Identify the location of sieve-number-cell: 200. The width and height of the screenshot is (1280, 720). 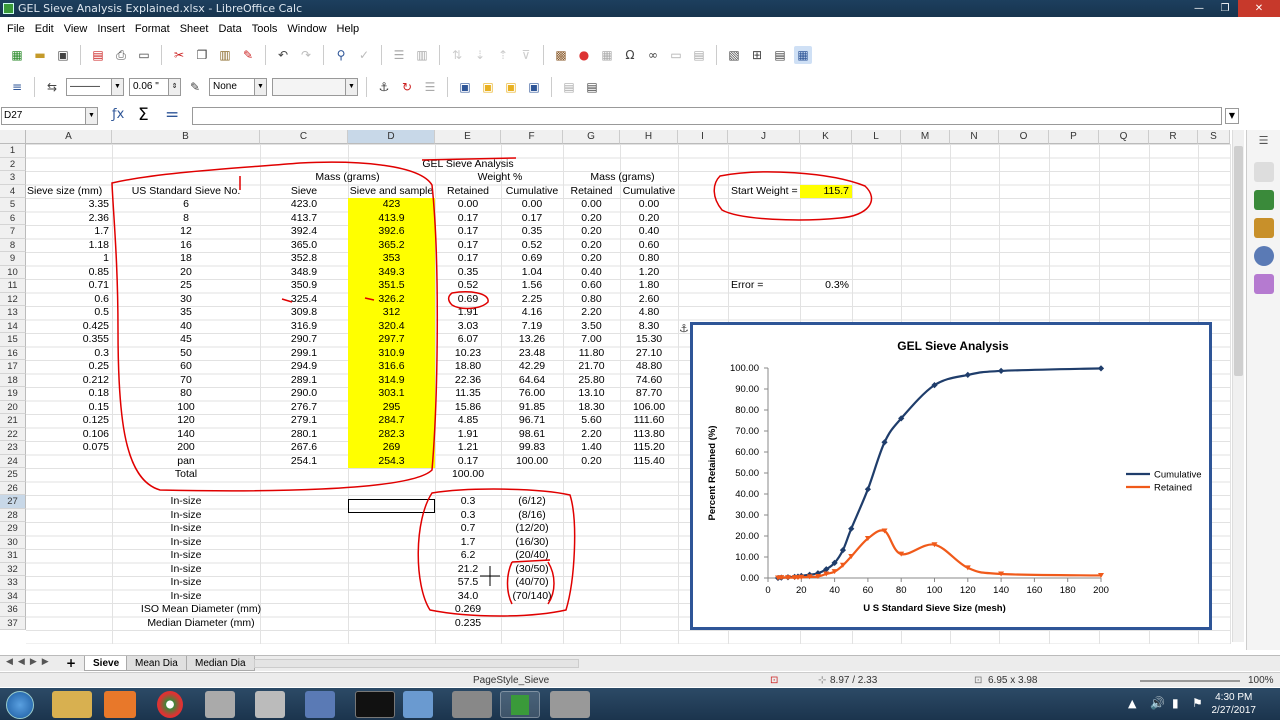
(186, 448).